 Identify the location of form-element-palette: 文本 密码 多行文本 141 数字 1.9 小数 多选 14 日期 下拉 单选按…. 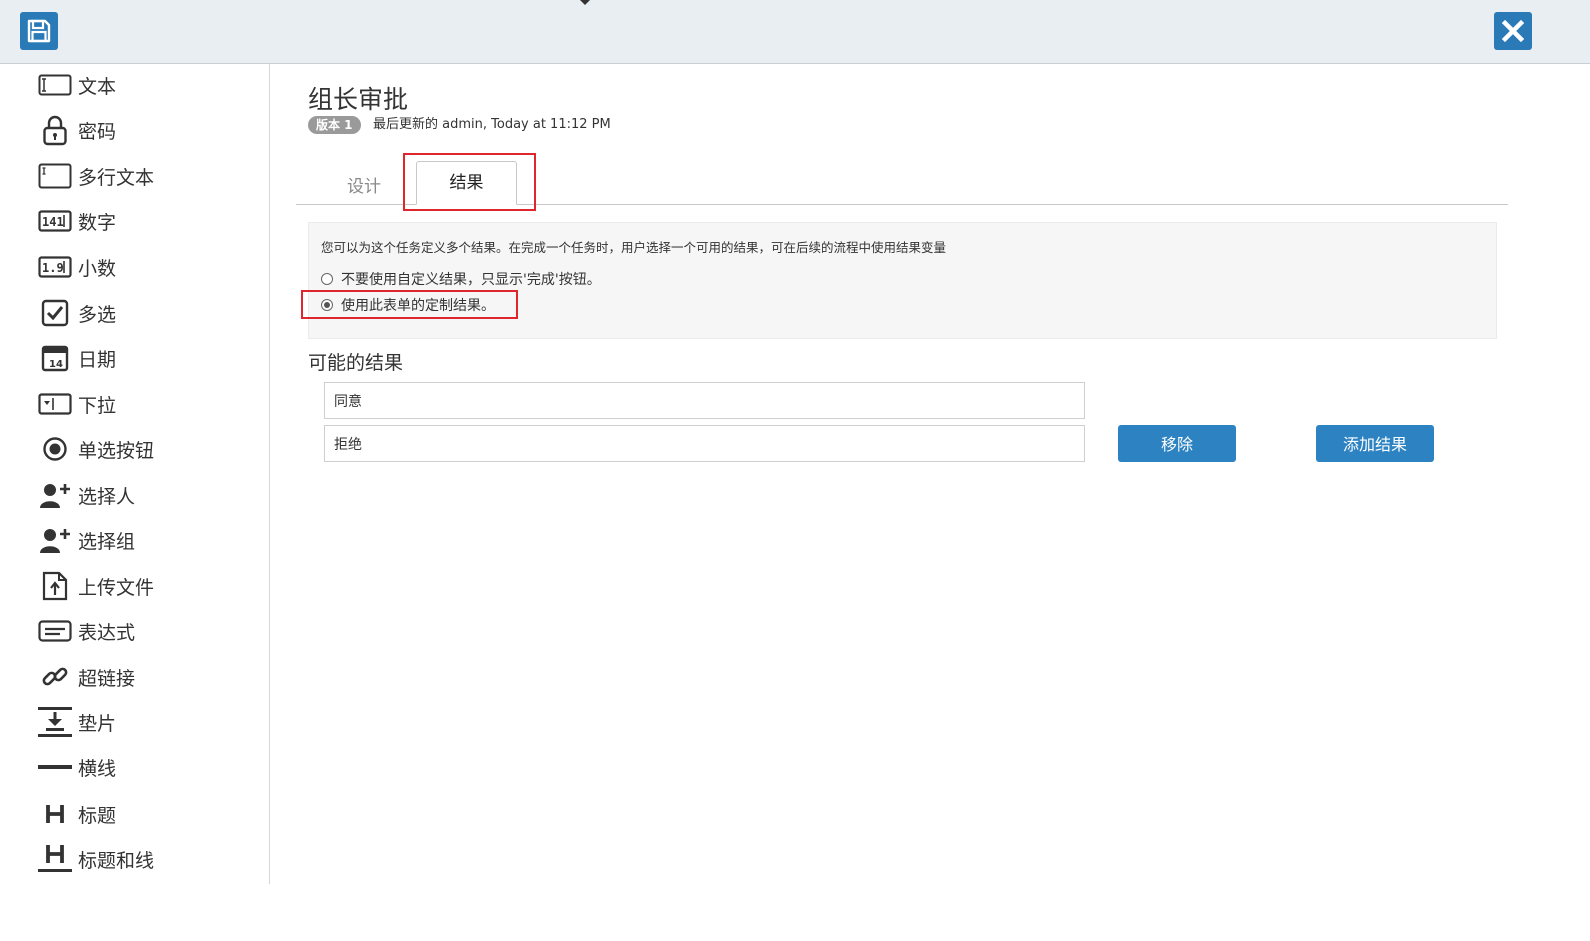
(135, 474).